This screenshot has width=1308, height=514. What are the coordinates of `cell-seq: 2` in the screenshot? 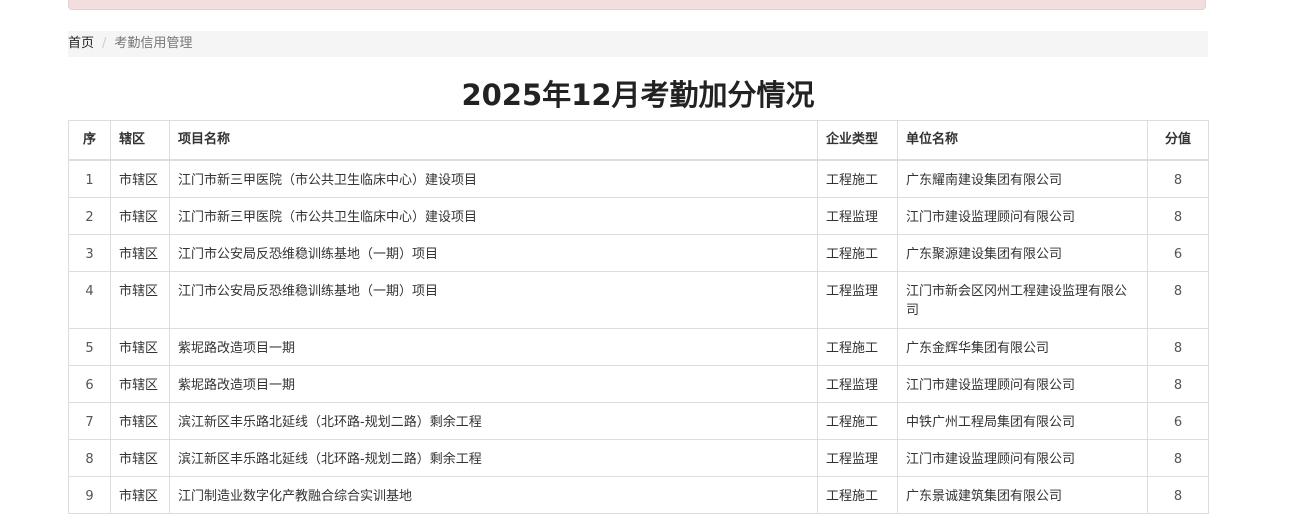 It's located at (89, 216).